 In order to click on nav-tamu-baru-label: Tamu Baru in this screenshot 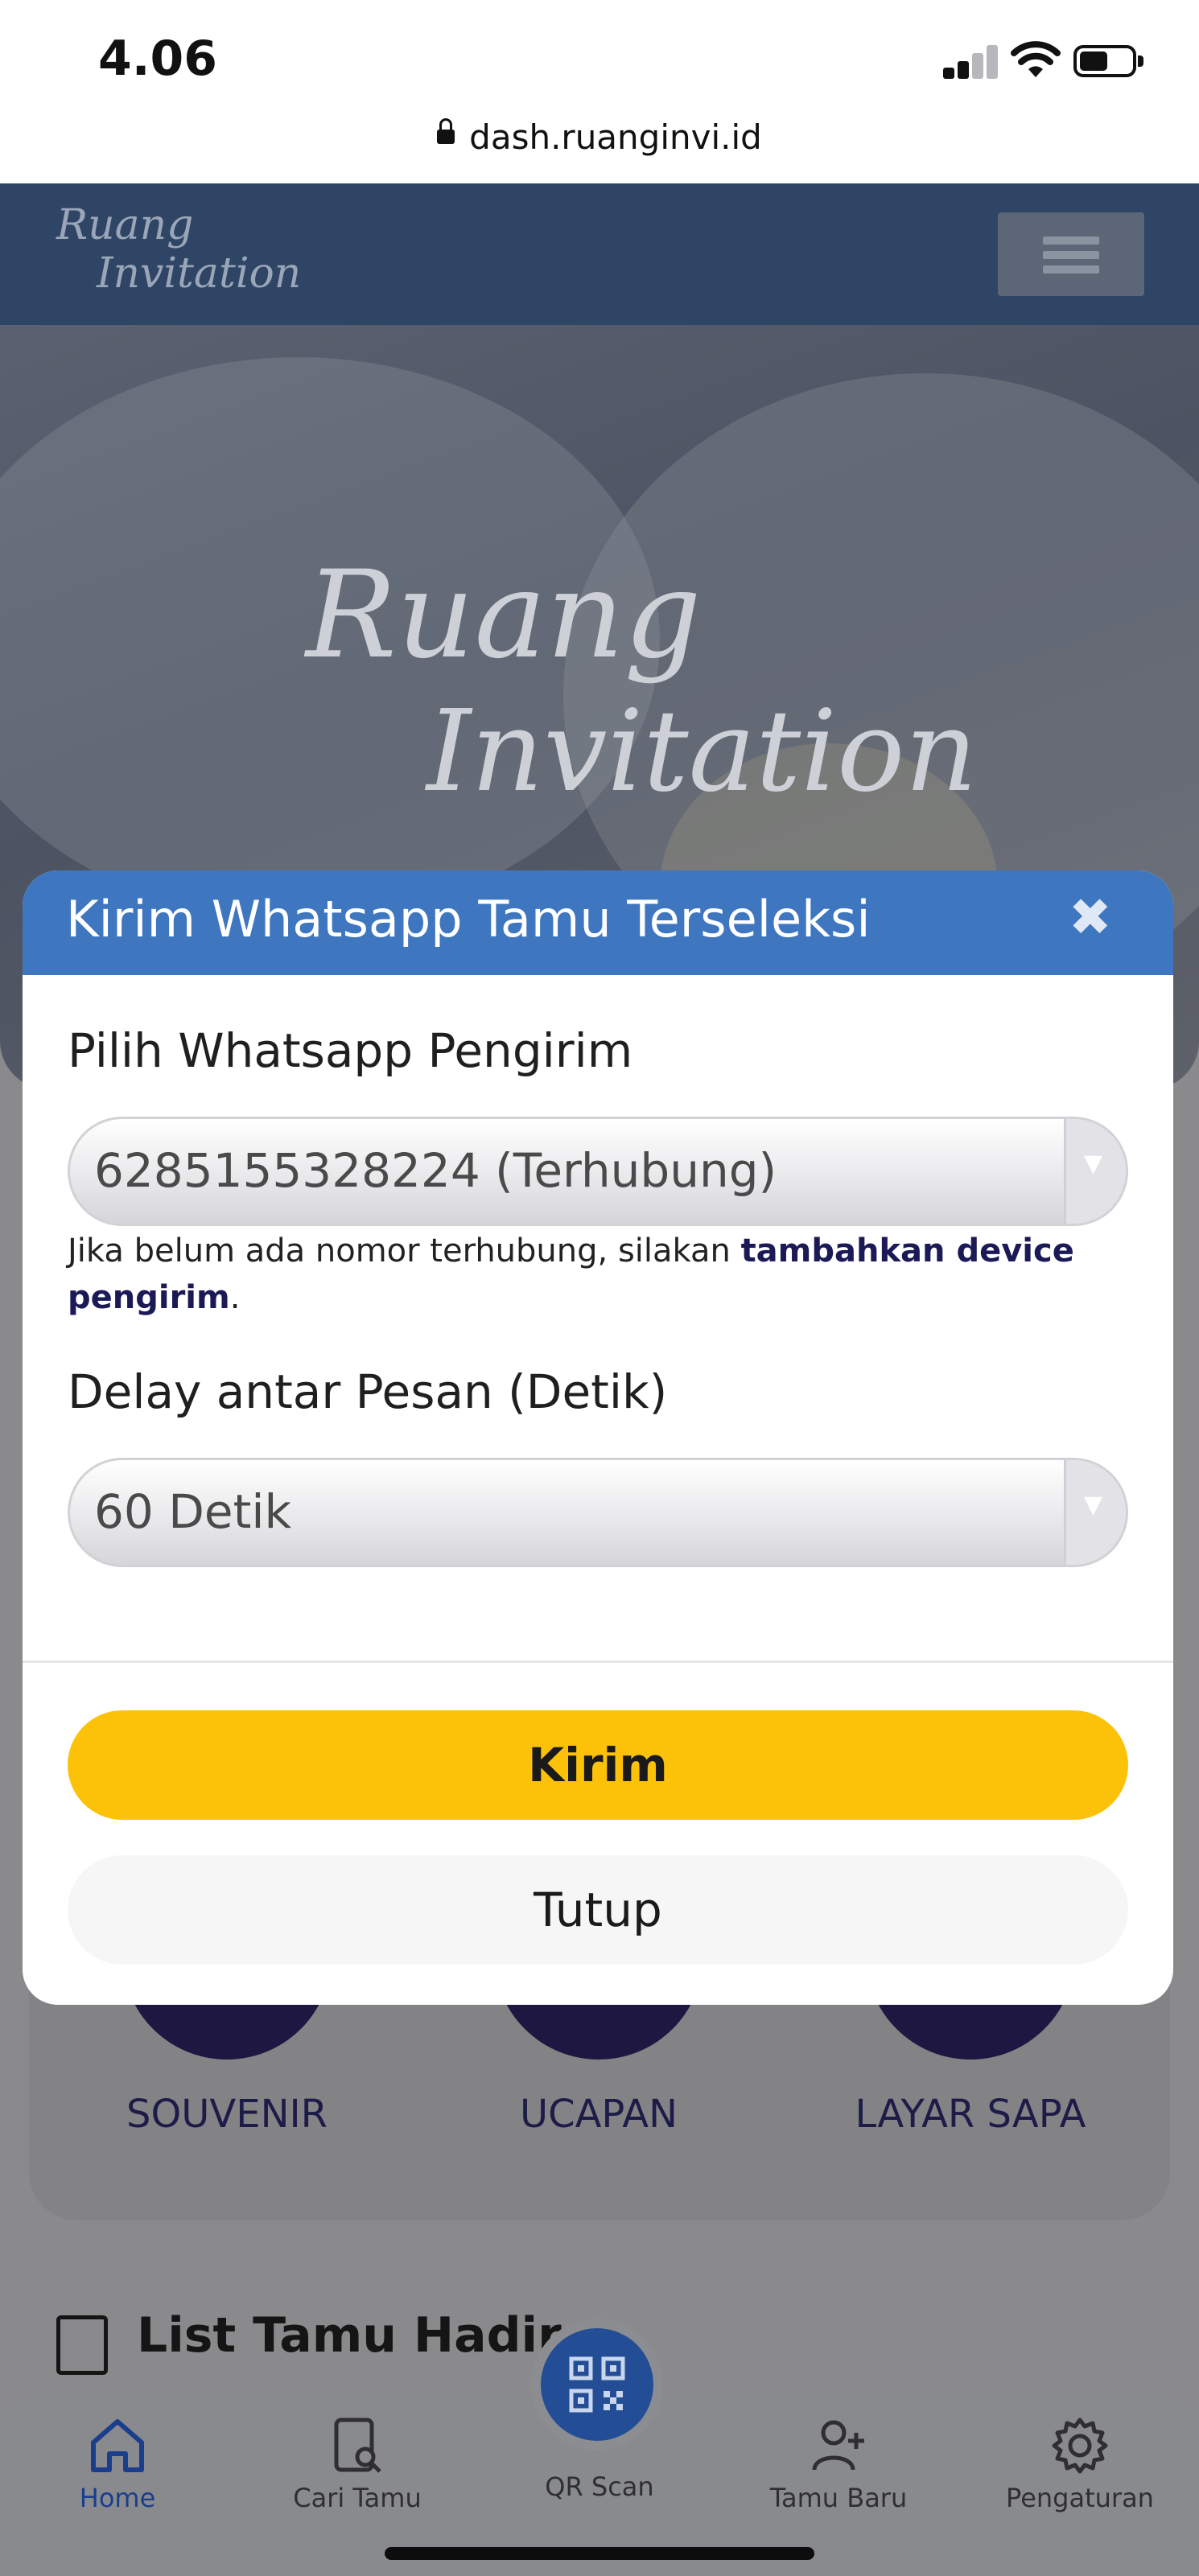, I will do `click(838, 2498)`.